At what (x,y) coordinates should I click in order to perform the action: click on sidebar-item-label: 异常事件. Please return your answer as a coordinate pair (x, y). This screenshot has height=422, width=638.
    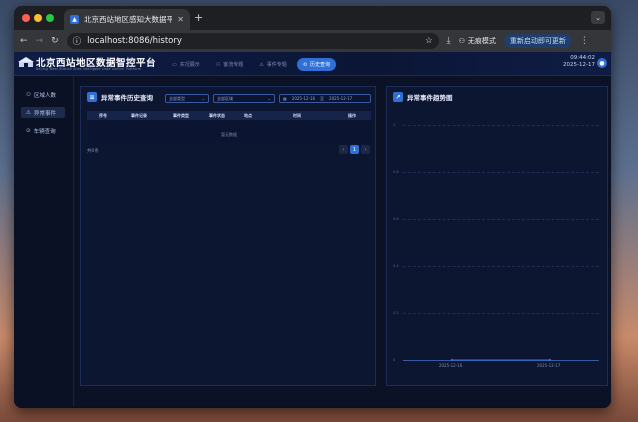
    Looking at the image, I should click on (44, 113).